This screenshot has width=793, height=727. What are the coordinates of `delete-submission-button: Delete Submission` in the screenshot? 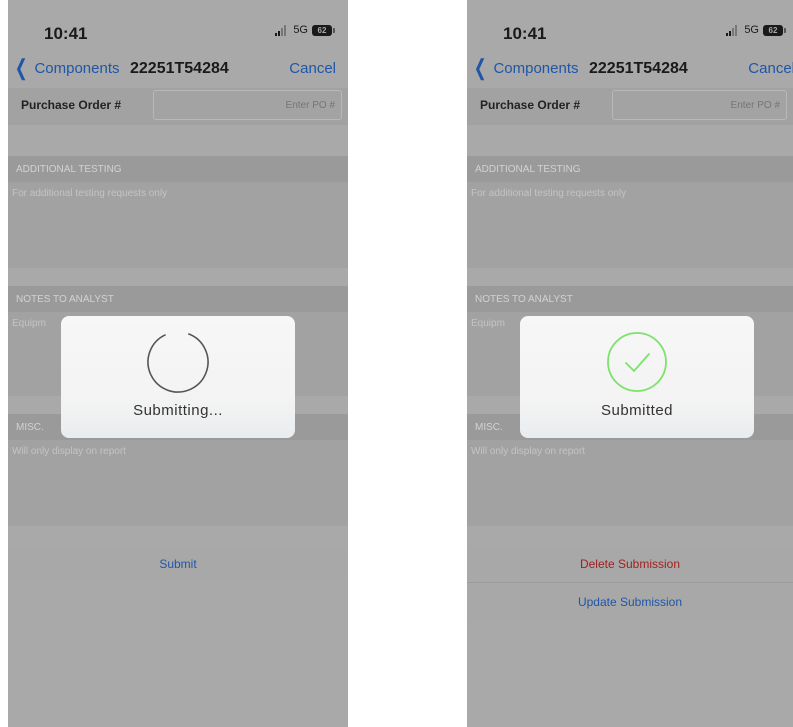 It's located at (630, 564).